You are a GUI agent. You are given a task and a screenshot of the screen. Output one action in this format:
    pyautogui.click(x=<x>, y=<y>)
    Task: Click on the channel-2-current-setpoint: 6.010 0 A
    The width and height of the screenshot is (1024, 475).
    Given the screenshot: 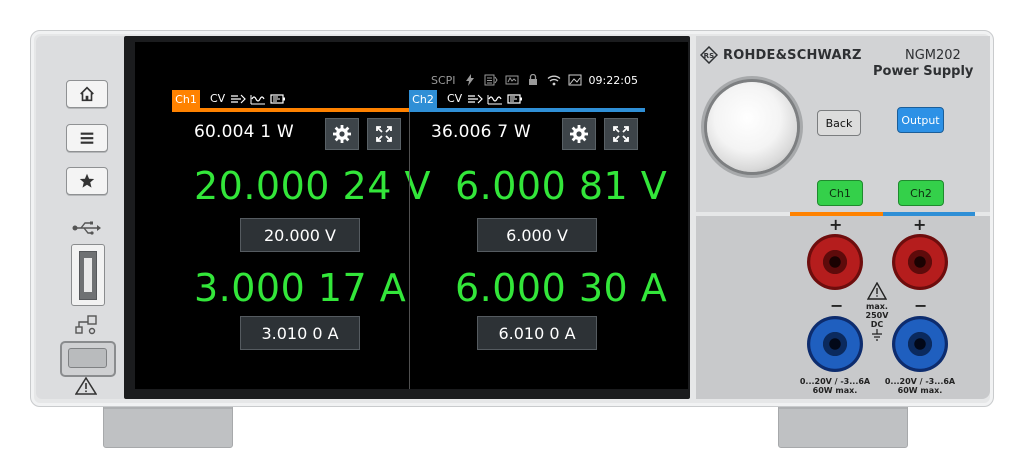 What is the action you would take?
    pyautogui.click(x=537, y=333)
    